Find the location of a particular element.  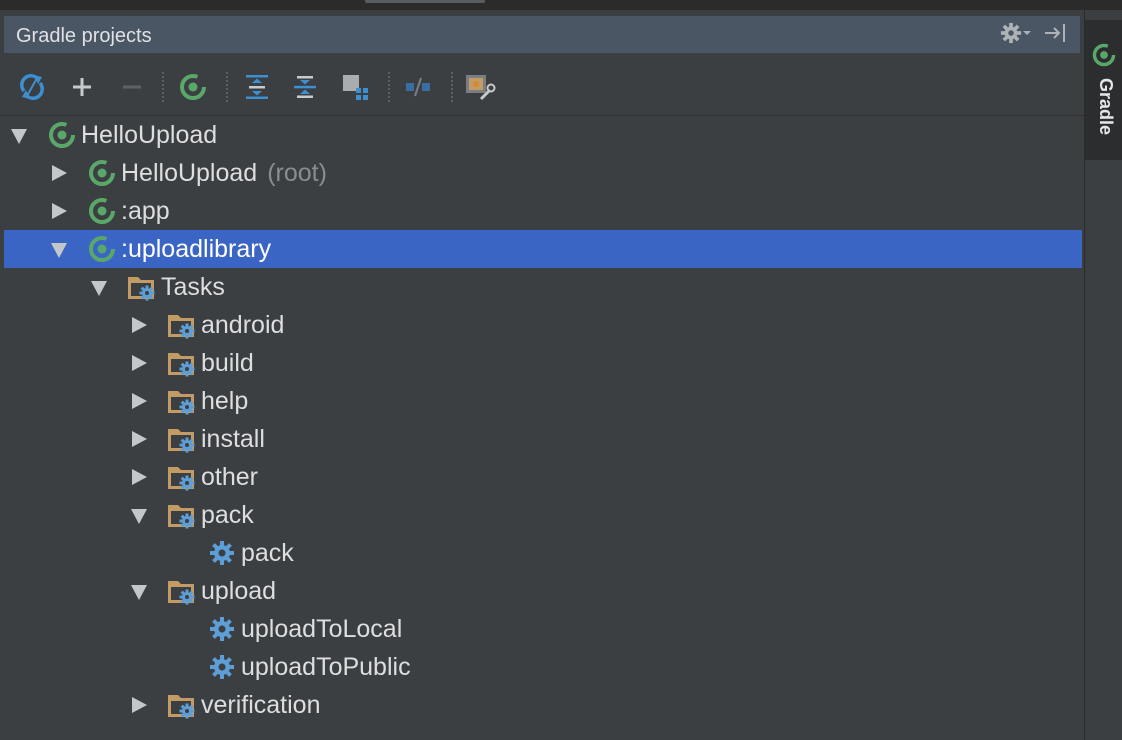

tree-row-label: android is located at coordinates (242, 325).